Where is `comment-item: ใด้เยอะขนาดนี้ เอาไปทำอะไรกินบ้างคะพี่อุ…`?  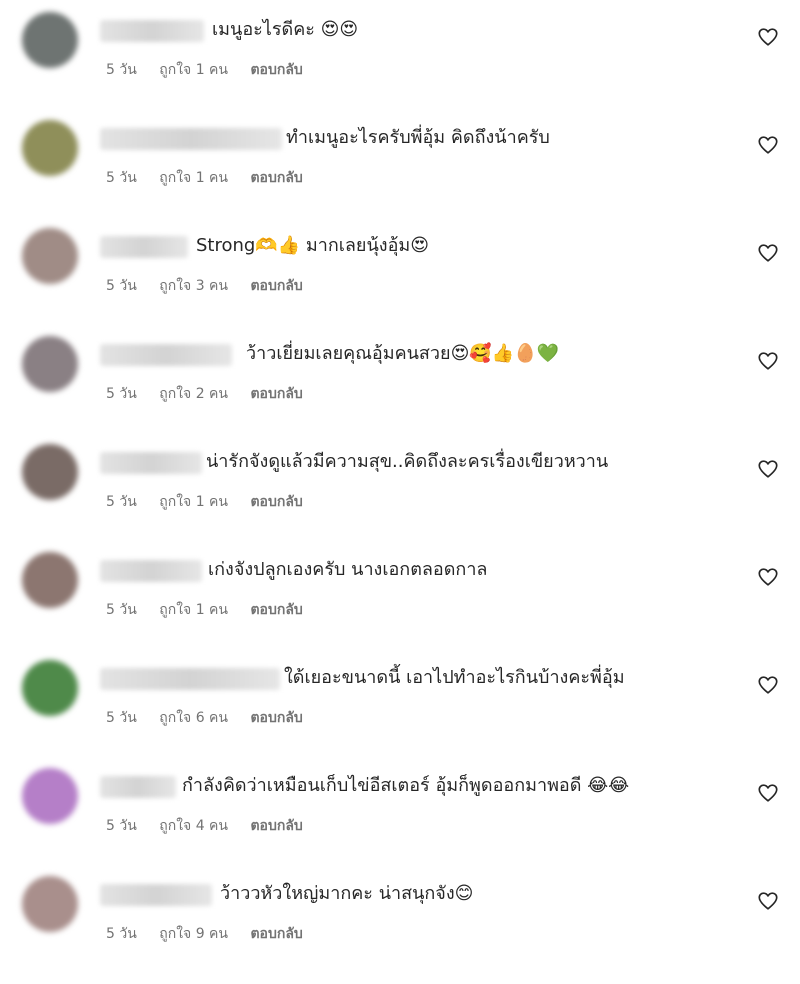
comment-item: ใด้เยอะขนาดนี้ เอาไปทำอะไรกินบ้างคะพี่อุ… is located at coordinates (400, 714).